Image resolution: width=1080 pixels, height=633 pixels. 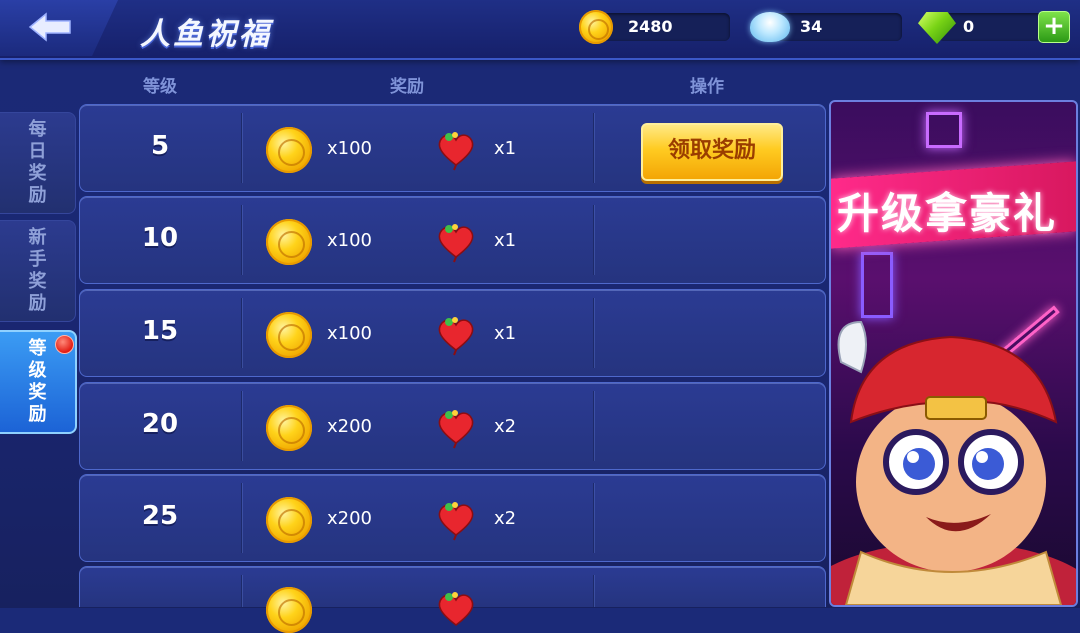 What do you see at coordinates (160, 424) in the screenshot?
I see `level-value: 20` at bounding box center [160, 424].